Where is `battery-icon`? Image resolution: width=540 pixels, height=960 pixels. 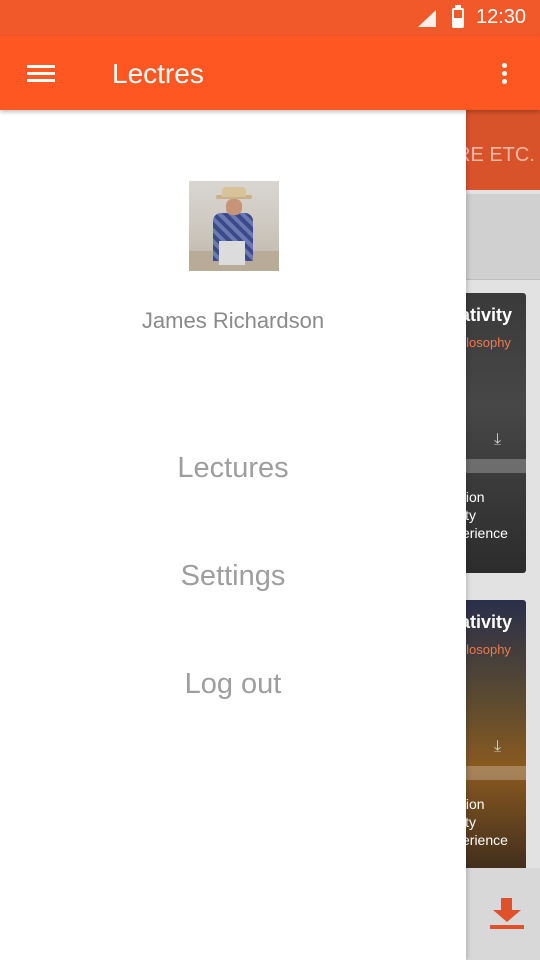 battery-icon is located at coordinates (458, 16).